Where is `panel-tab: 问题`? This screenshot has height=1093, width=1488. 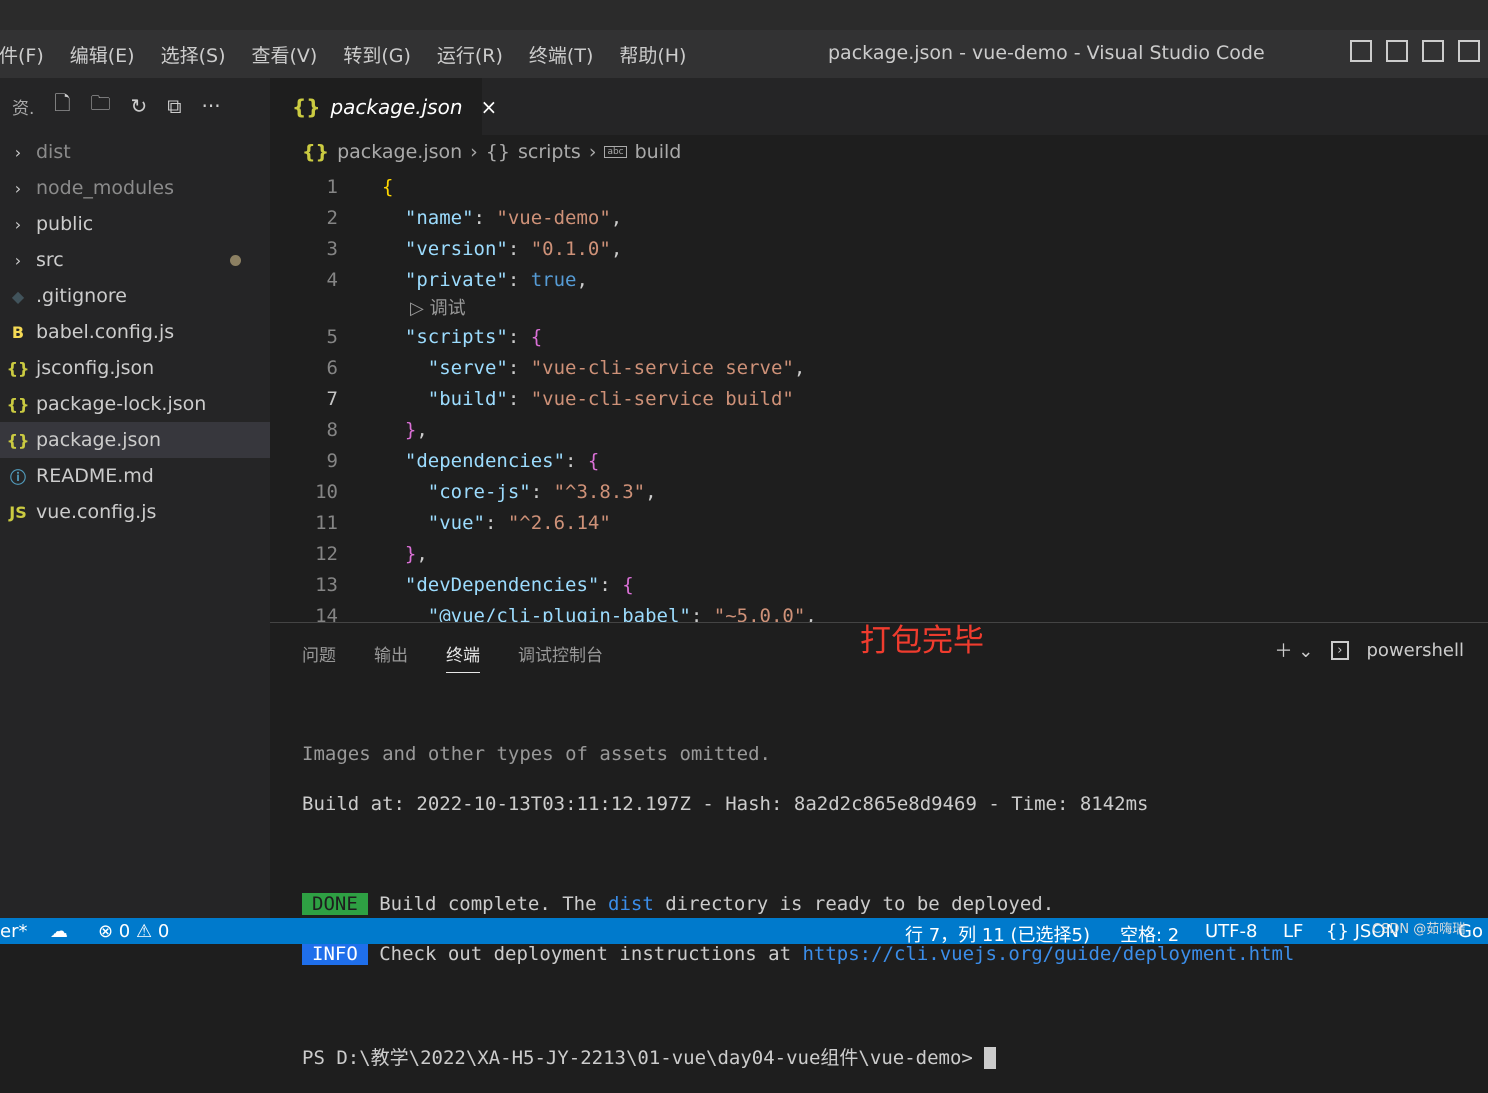 panel-tab: 问题 is located at coordinates (319, 657).